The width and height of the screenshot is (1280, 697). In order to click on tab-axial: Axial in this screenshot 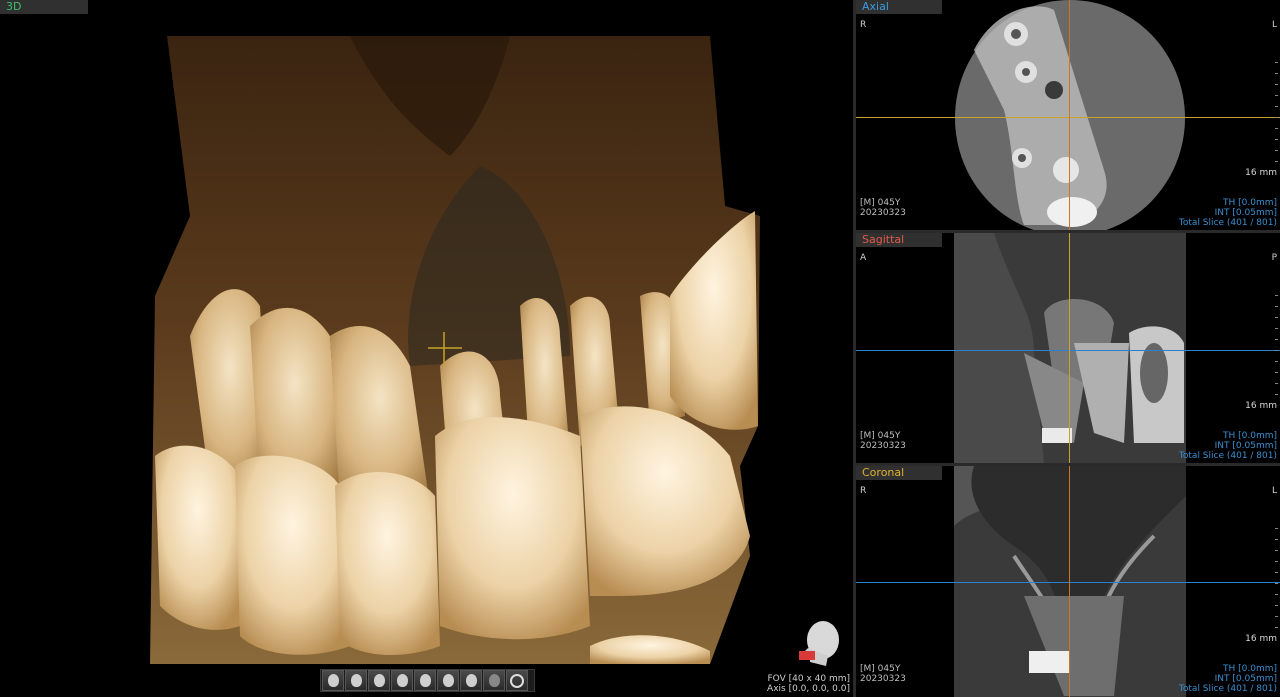, I will do `click(899, 7)`.